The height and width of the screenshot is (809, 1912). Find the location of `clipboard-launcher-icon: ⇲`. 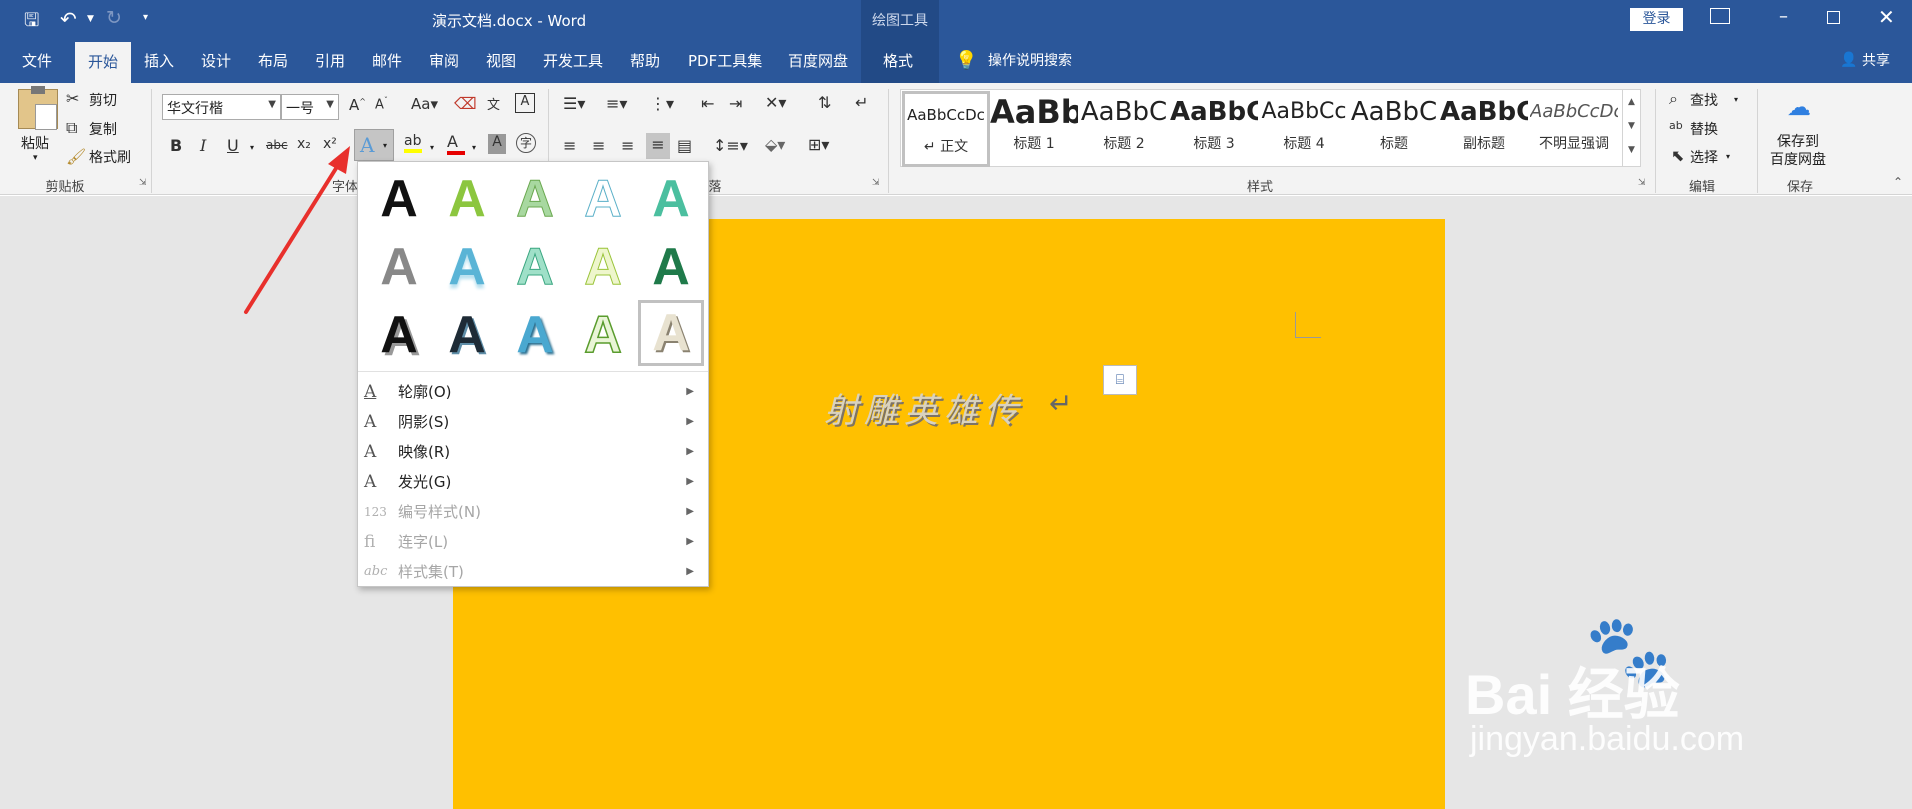

clipboard-launcher-icon: ⇲ is located at coordinates (143, 183).